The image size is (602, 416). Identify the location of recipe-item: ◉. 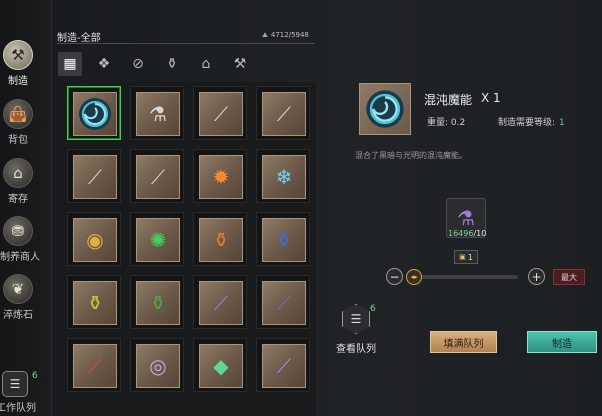
(94, 239).